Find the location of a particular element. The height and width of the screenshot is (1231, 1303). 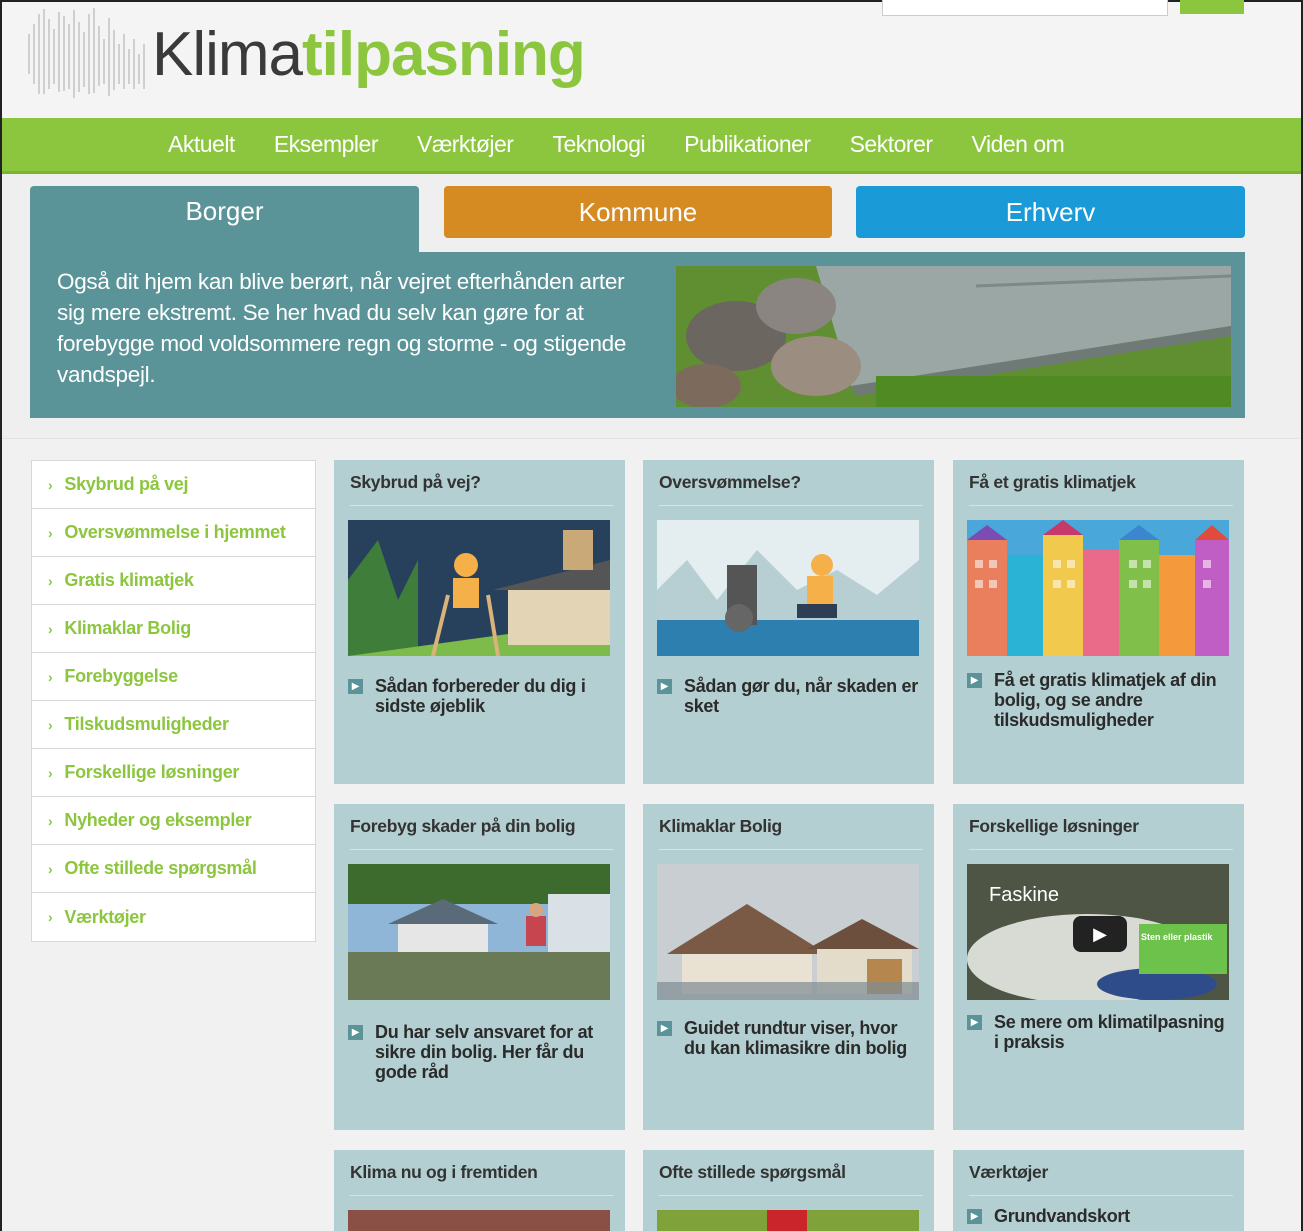

tab-borger-label: Borger is located at coordinates (224, 210).